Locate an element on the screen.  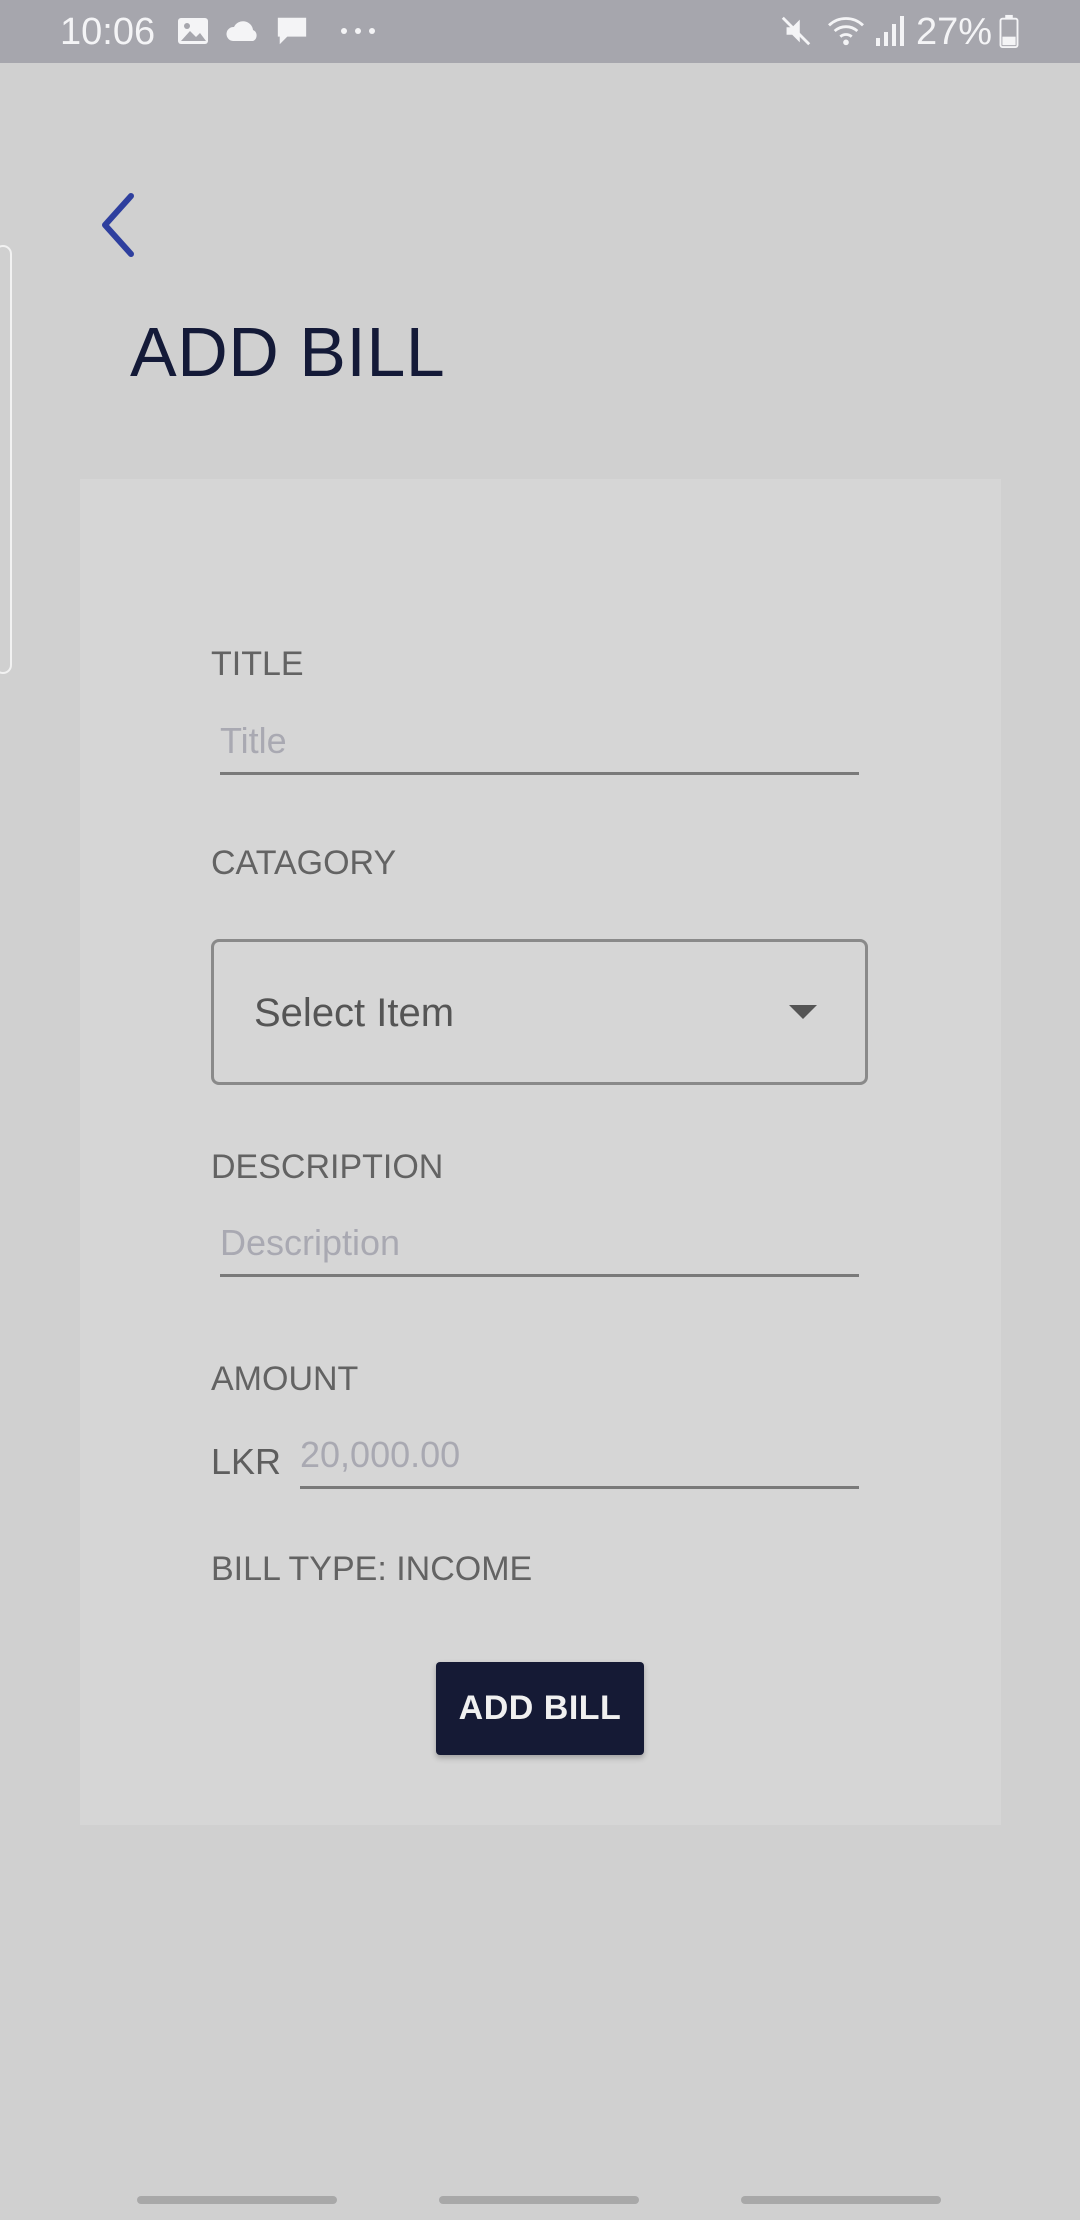
nav-back-button is located at coordinates (841, 2200).